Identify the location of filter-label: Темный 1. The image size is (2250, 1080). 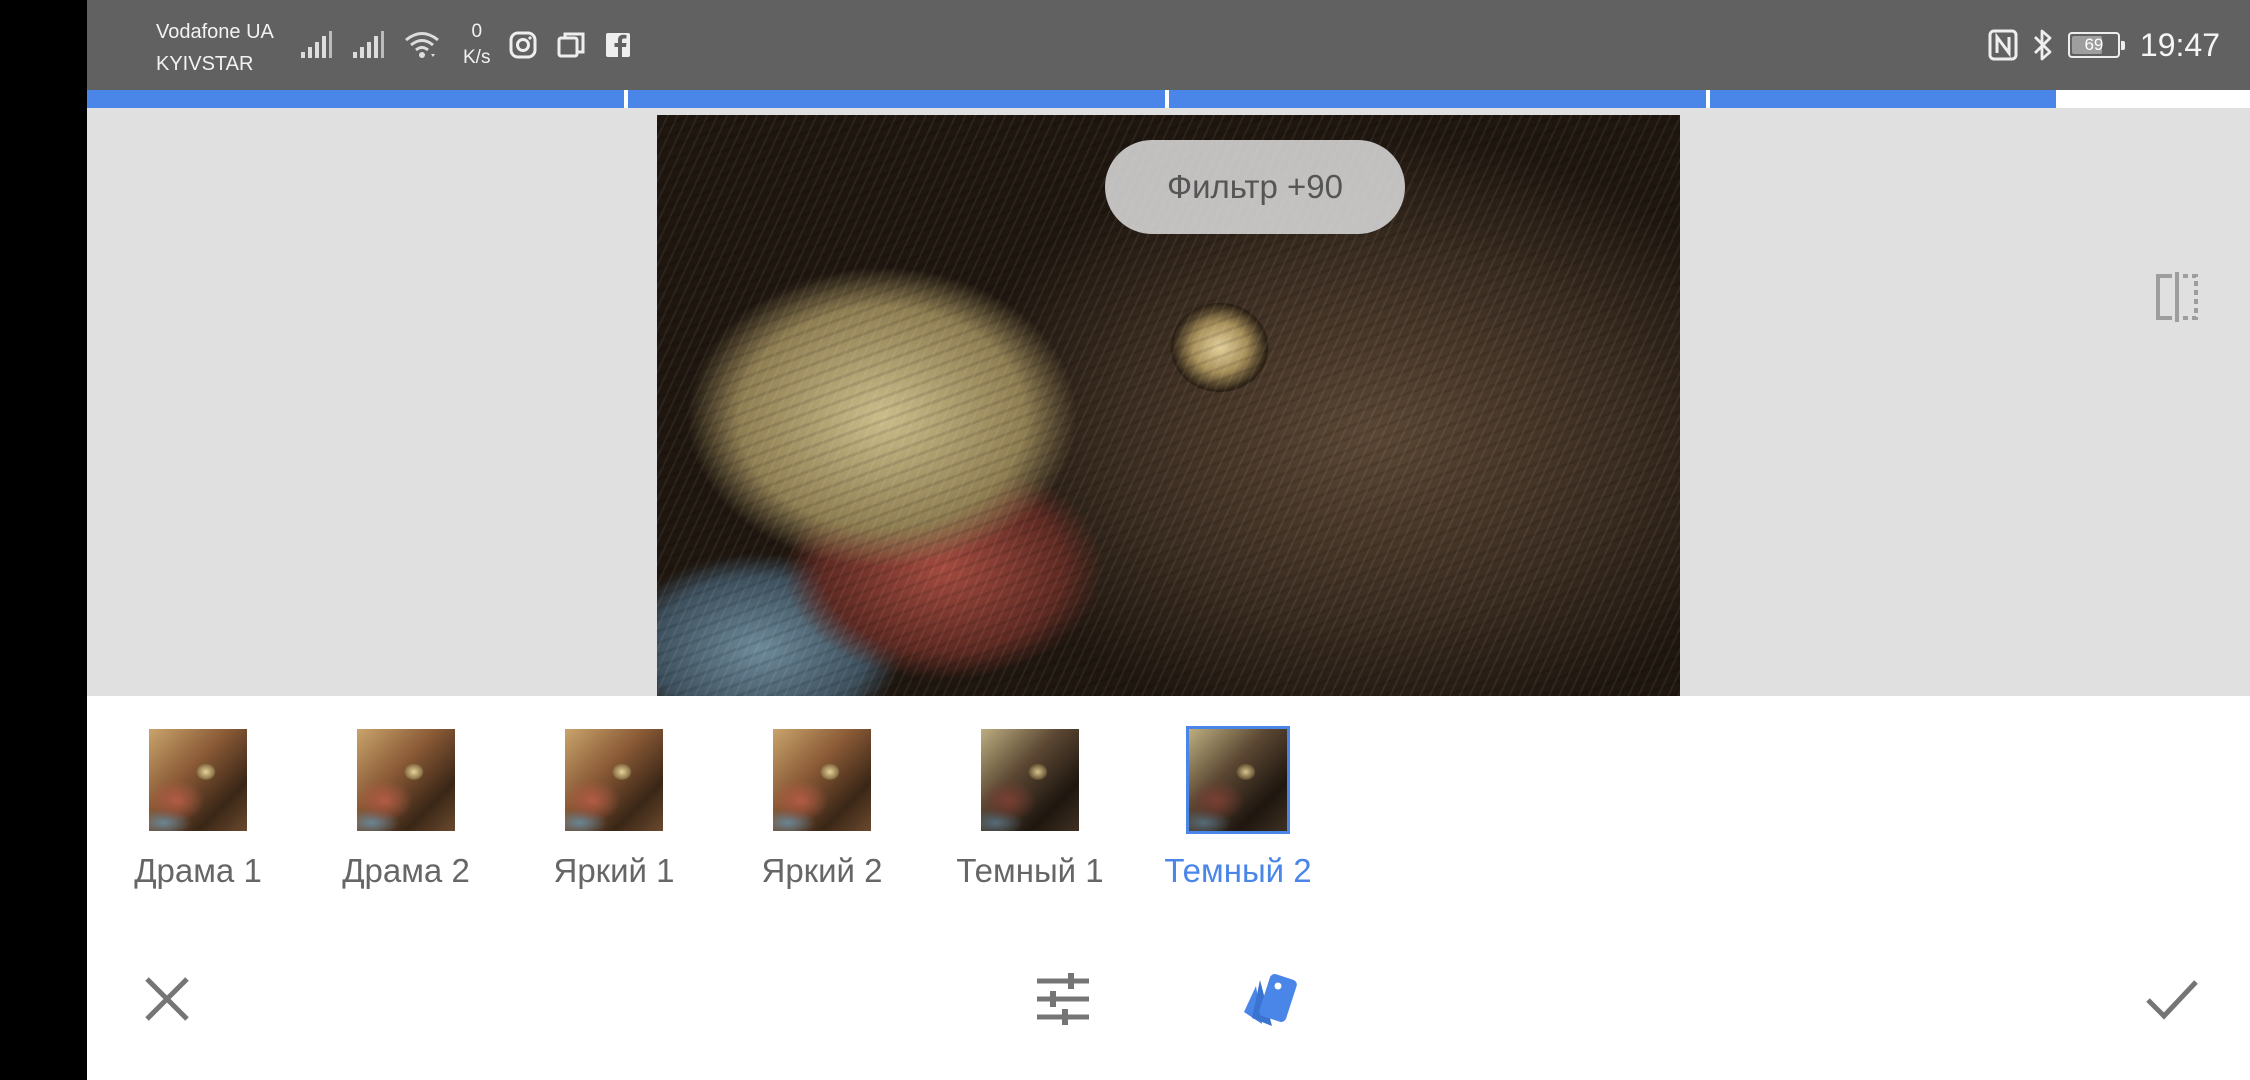
(1030, 870).